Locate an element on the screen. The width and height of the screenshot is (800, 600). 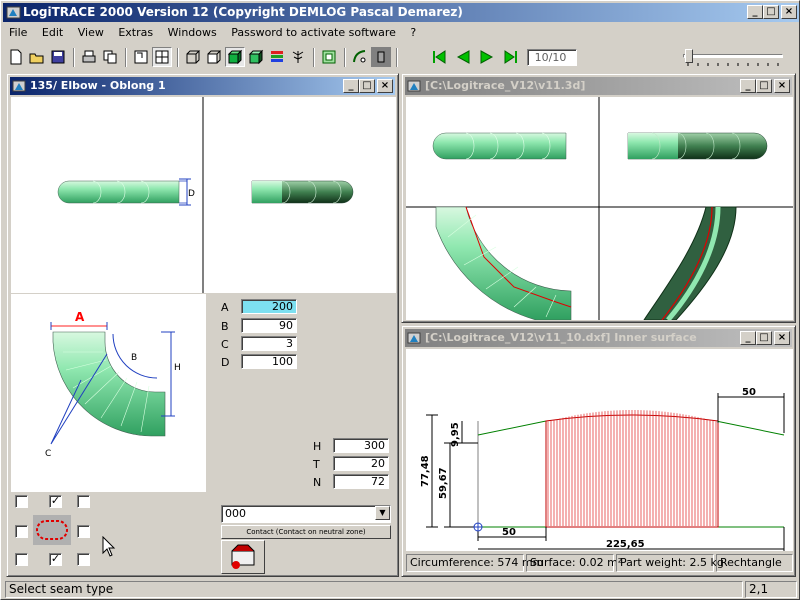
statusbar: Select seam type 2,1 is located at coordinates (401, 589).